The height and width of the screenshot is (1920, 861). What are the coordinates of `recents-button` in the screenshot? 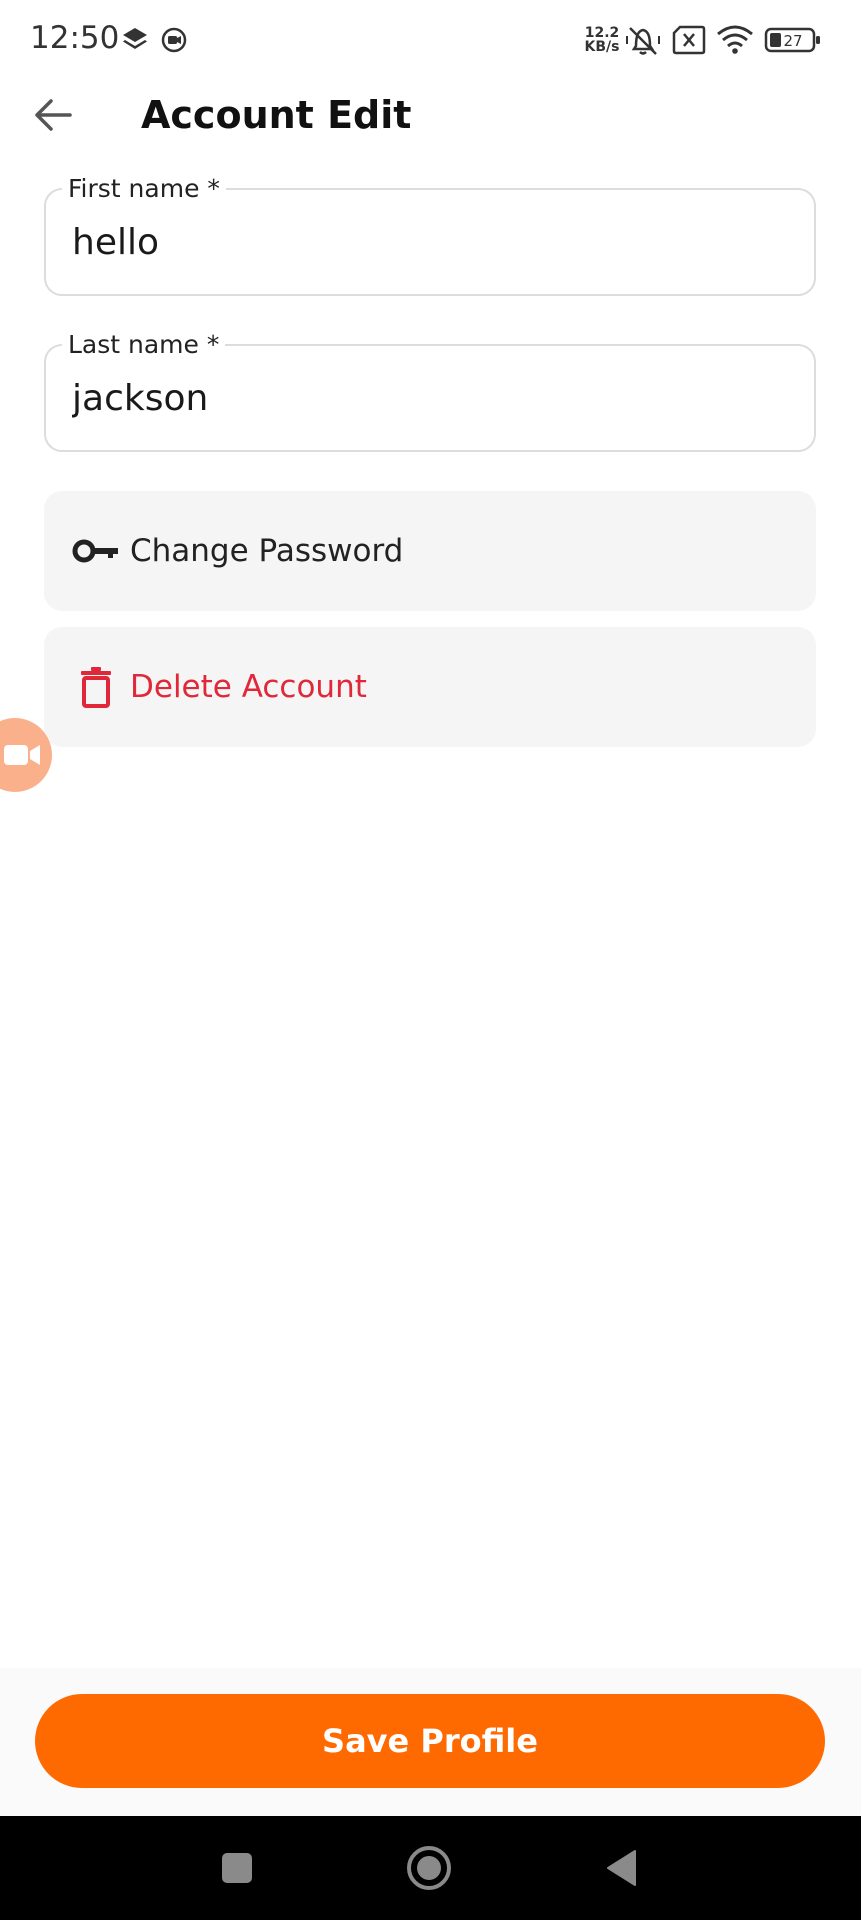 It's located at (237, 1868).